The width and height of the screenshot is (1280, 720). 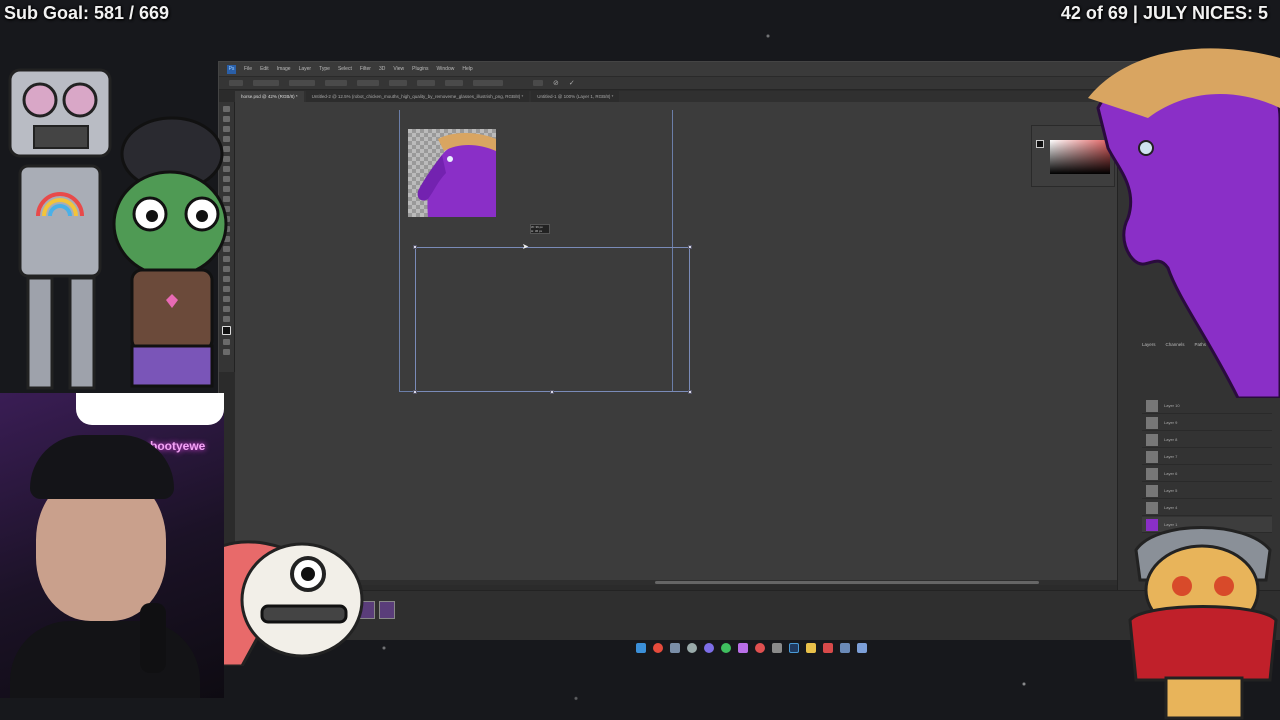 What do you see at coordinates (1171, 422) in the screenshot?
I see `layer-name: Layer 9` at bounding box center [1171, 422].